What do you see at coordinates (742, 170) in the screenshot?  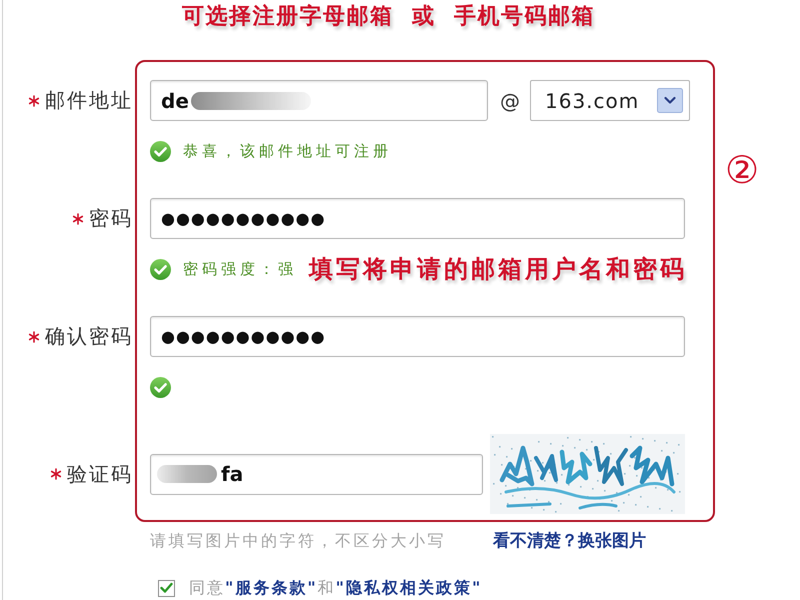 I see `step-number: ②` at bounding box center [742, 170].